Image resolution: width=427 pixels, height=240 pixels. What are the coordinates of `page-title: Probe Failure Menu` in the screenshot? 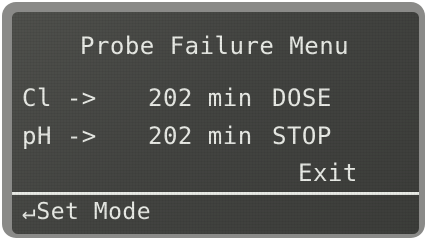 It's located at (215, 46).